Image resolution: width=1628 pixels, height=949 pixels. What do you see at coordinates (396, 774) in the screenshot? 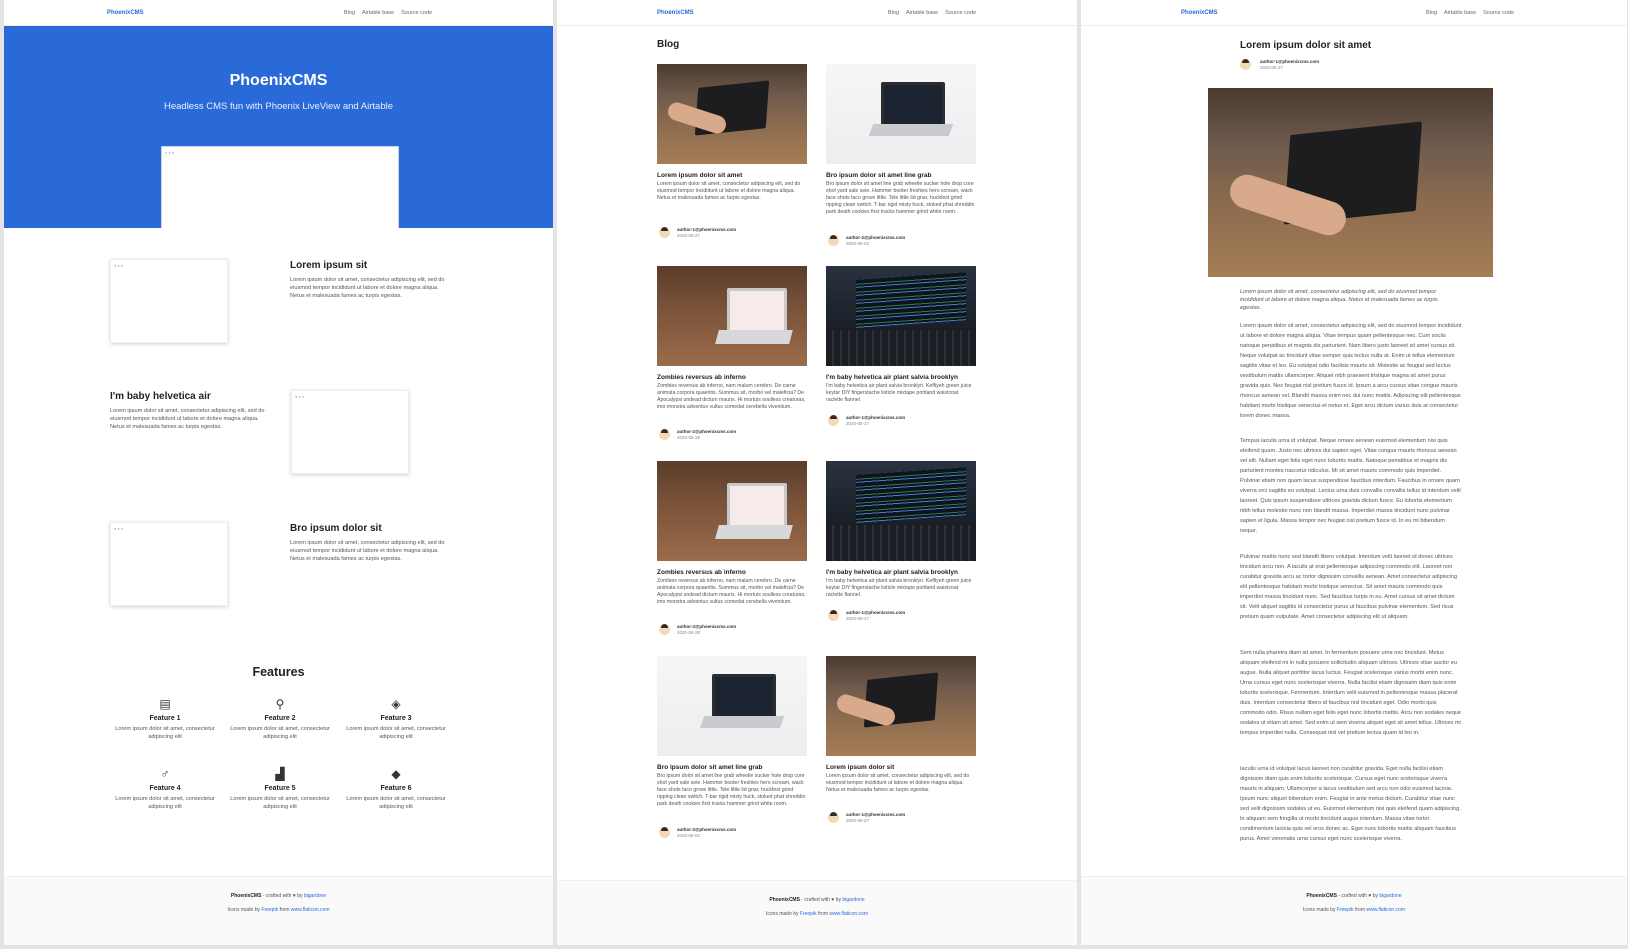
I see `tag-icon: ◆` at bounding box center [396, 774].